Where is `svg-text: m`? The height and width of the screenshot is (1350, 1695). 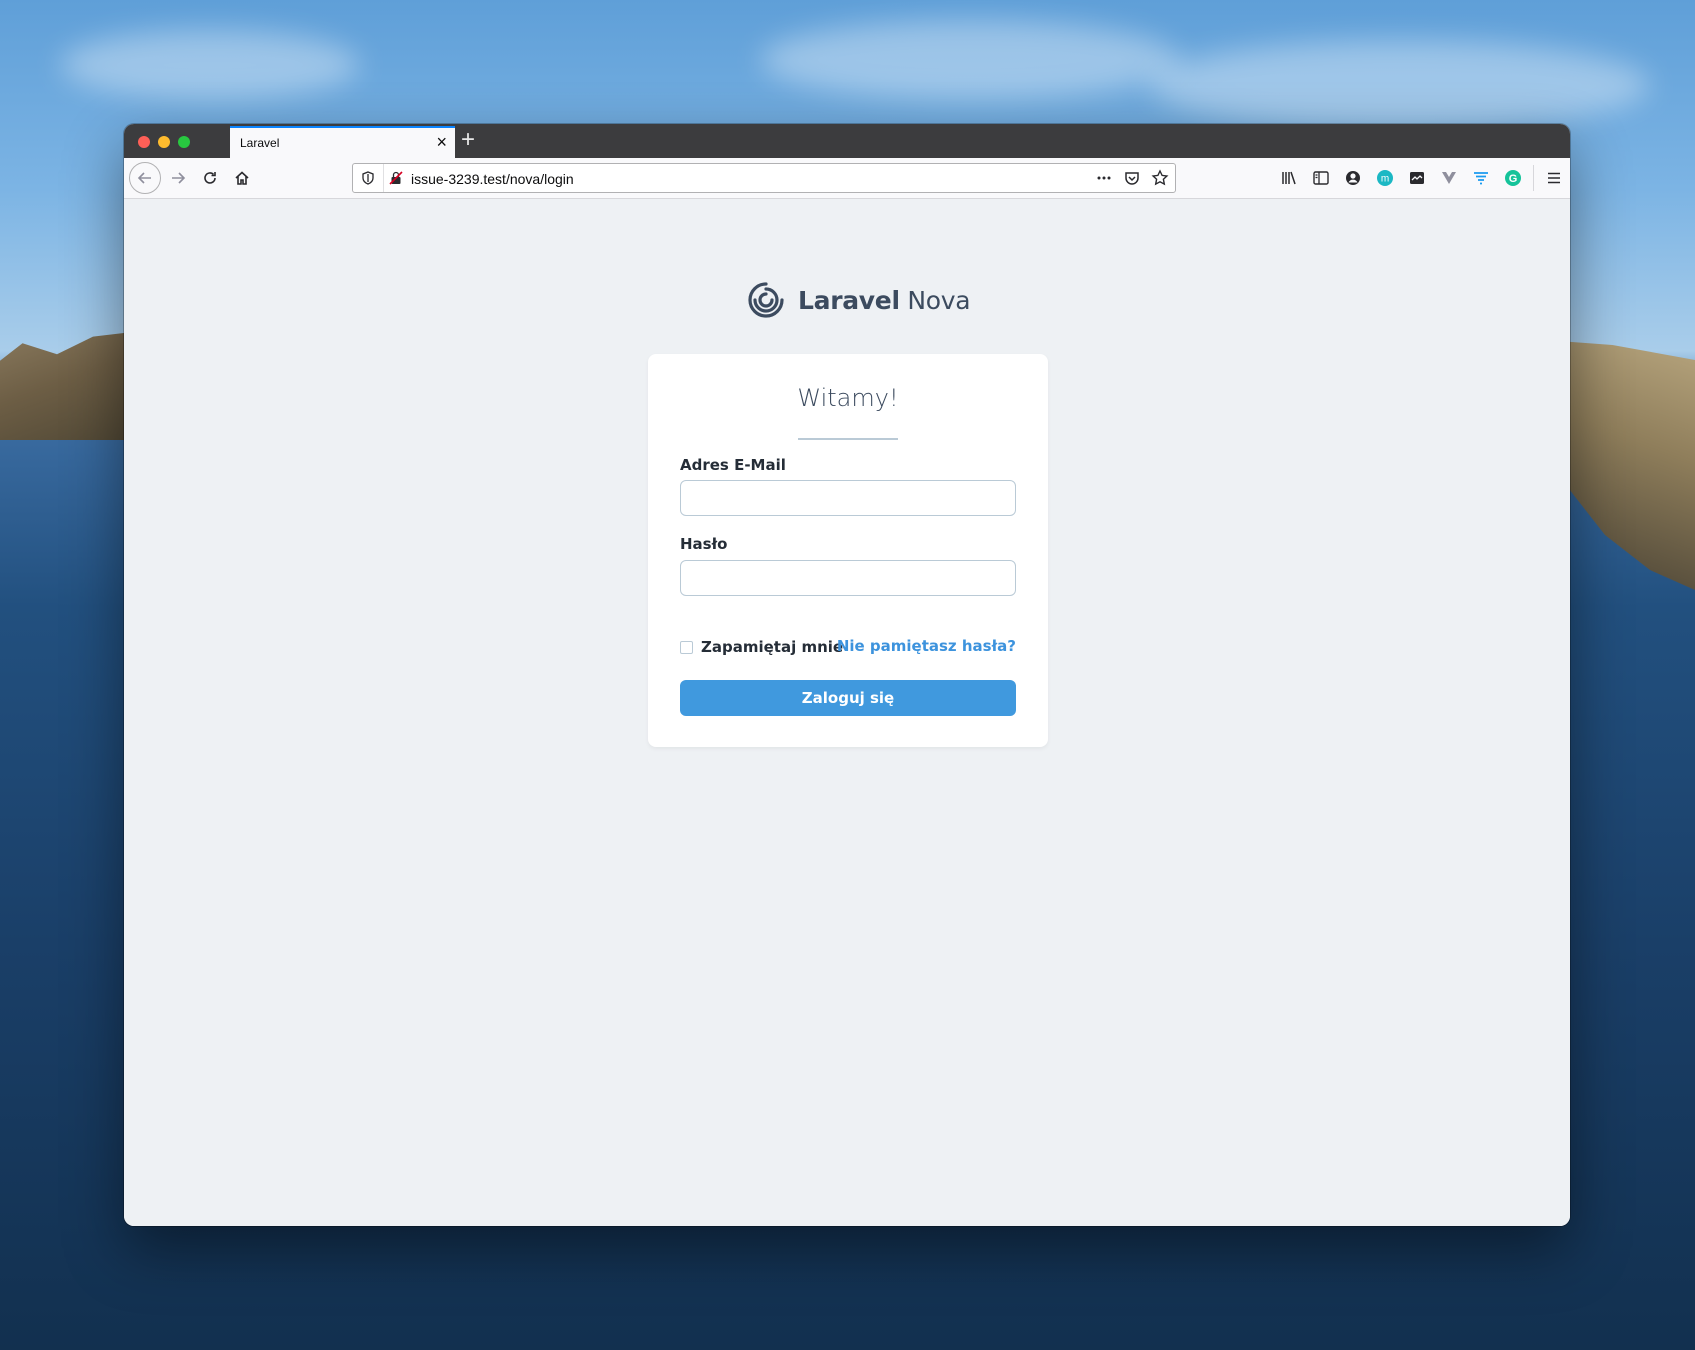
svg-text: m is located at coordinates (1385, 179).